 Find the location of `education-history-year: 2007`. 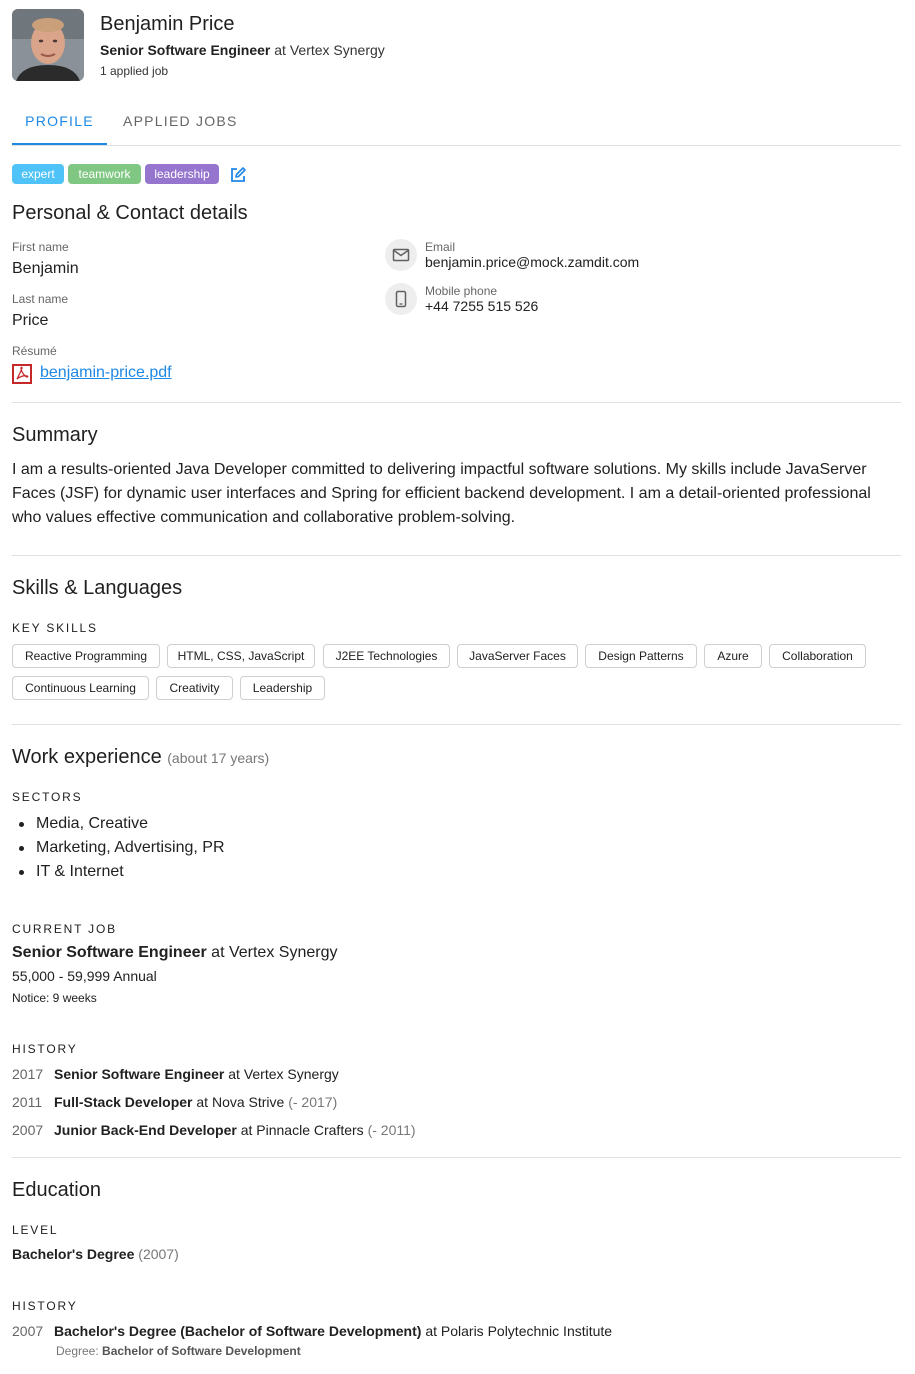

education-history-year: 2007 is located at coordinates (28, 1331).